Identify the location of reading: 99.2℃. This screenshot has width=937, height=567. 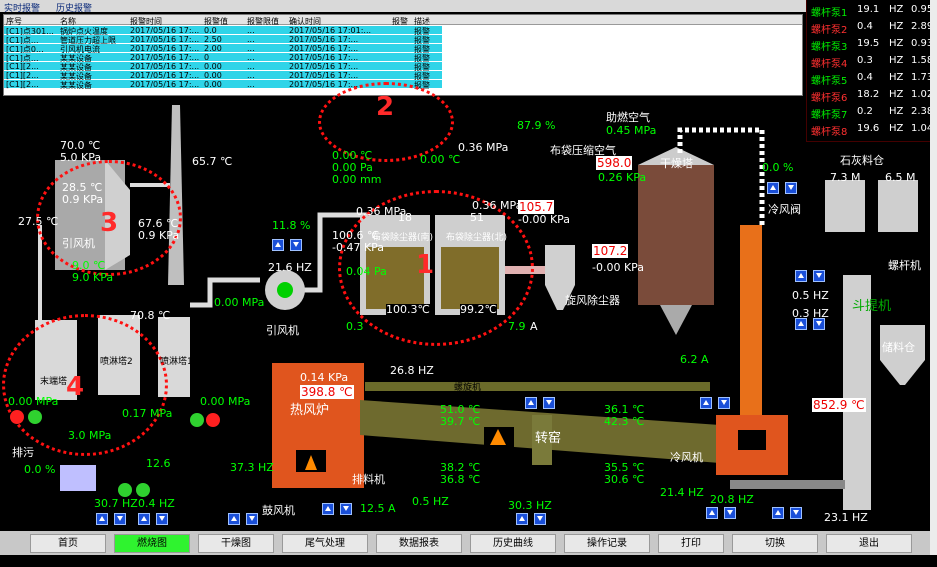
(478, 309).